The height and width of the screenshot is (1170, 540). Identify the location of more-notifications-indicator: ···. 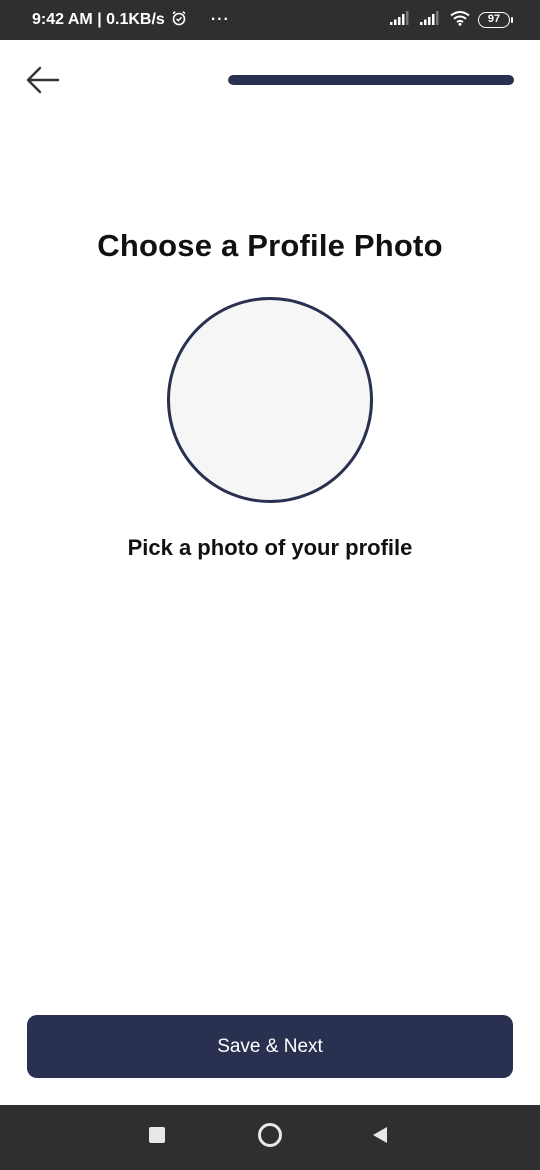
(220, 19).